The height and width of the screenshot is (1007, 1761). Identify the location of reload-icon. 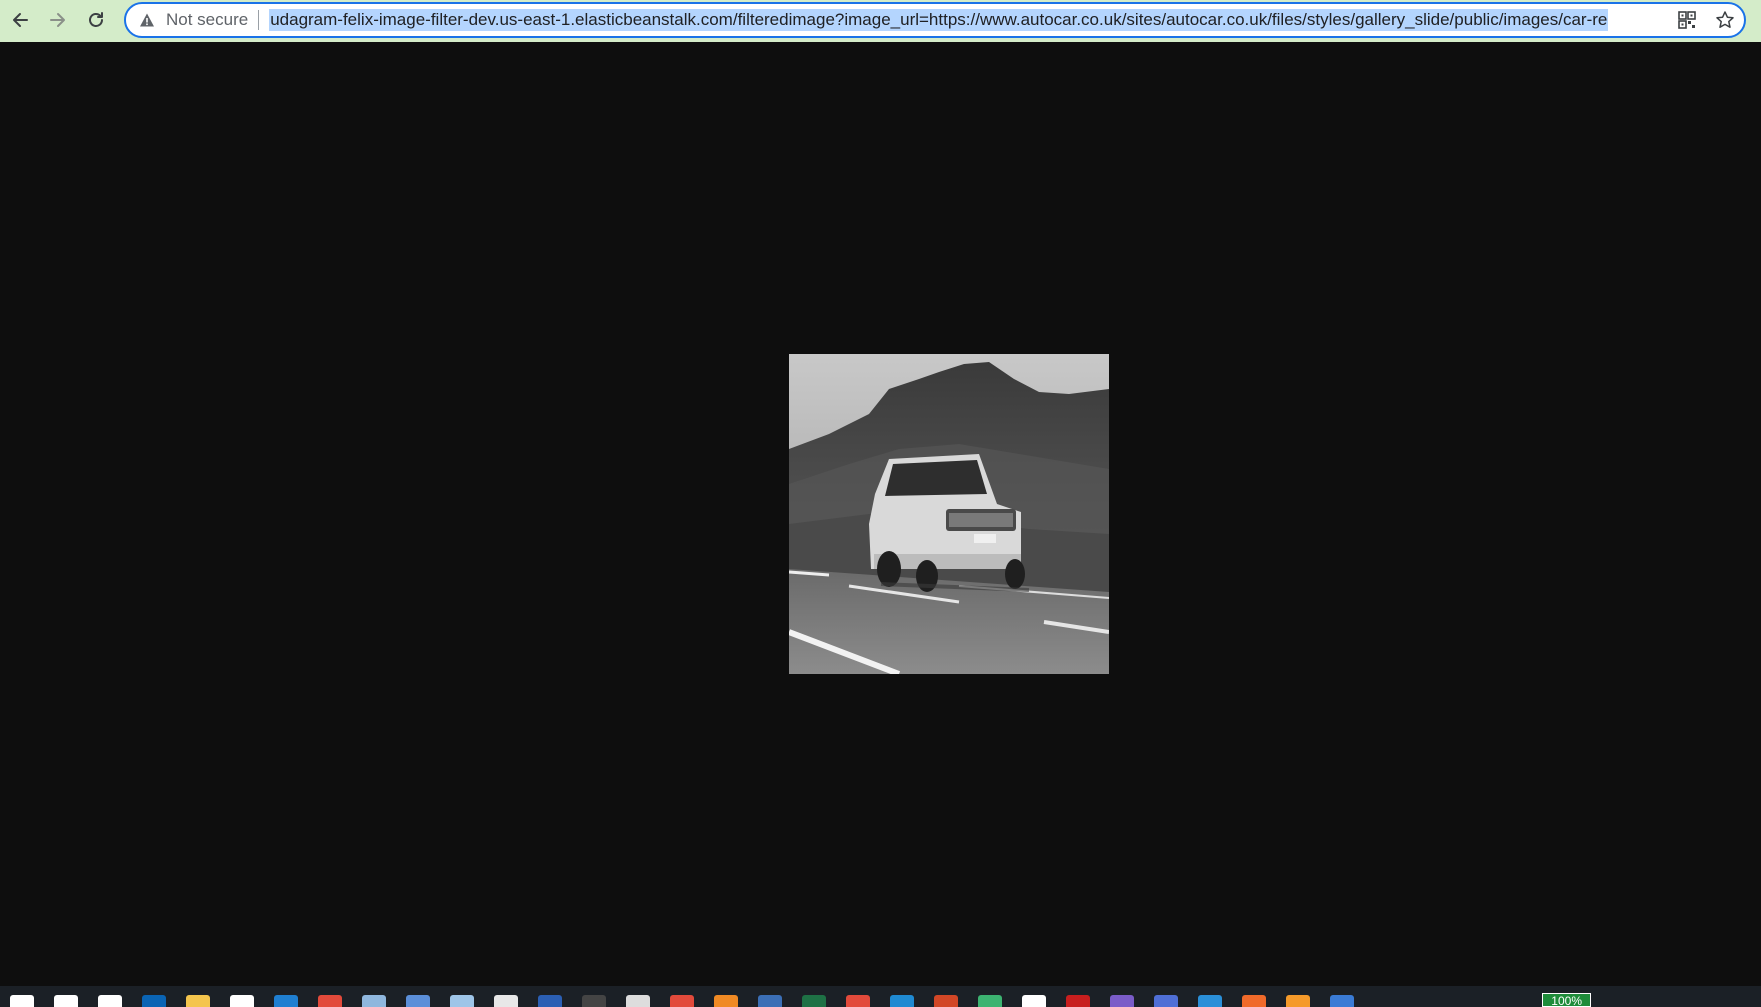
(96, 20).